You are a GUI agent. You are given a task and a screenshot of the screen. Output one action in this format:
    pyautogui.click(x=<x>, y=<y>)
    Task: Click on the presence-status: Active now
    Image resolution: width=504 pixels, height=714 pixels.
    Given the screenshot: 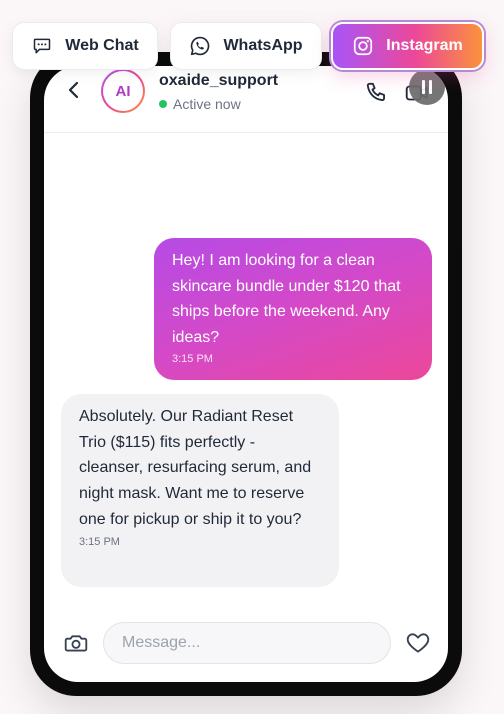 What is the action you would take?
    pyautogui.click(x=200, y=104)
    